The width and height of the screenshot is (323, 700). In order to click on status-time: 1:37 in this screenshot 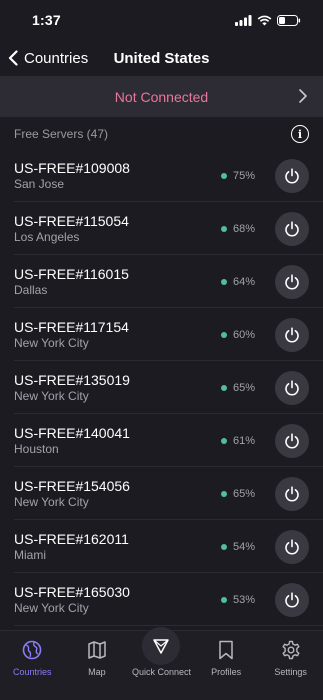, I will do `click(46, 20)`.